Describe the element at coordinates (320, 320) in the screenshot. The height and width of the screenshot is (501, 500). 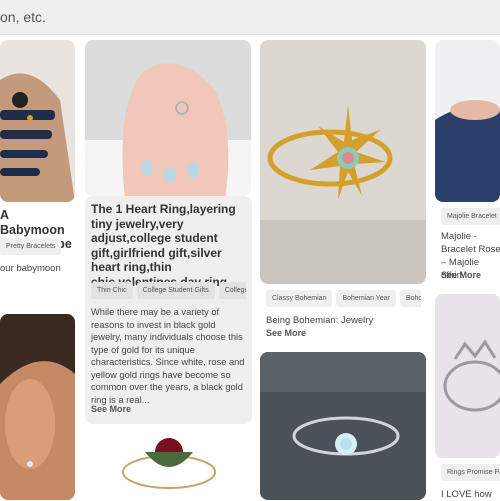
I see `pin-description: Being Bohemian: Jewelry` at that location.